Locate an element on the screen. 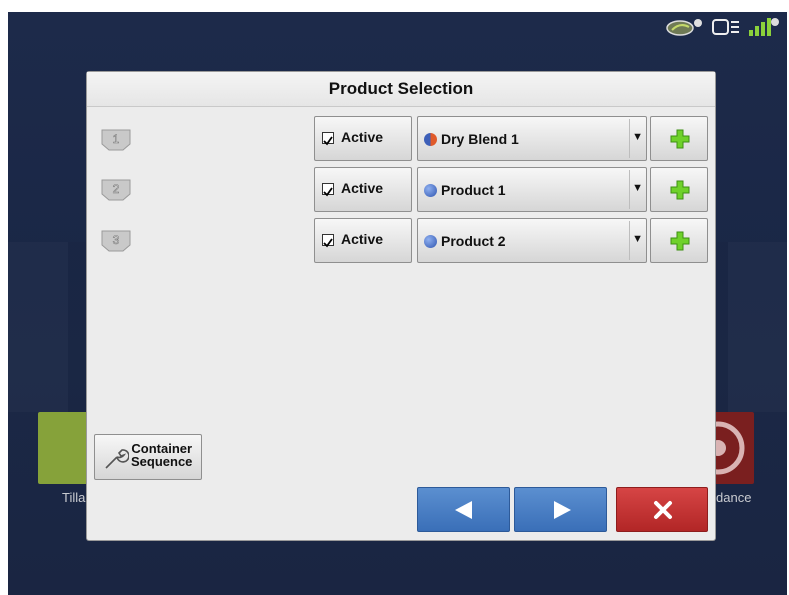 The width and height of the screenshot is (789, 595). background-app-label-right: dance is located at coordinates (734, 497).